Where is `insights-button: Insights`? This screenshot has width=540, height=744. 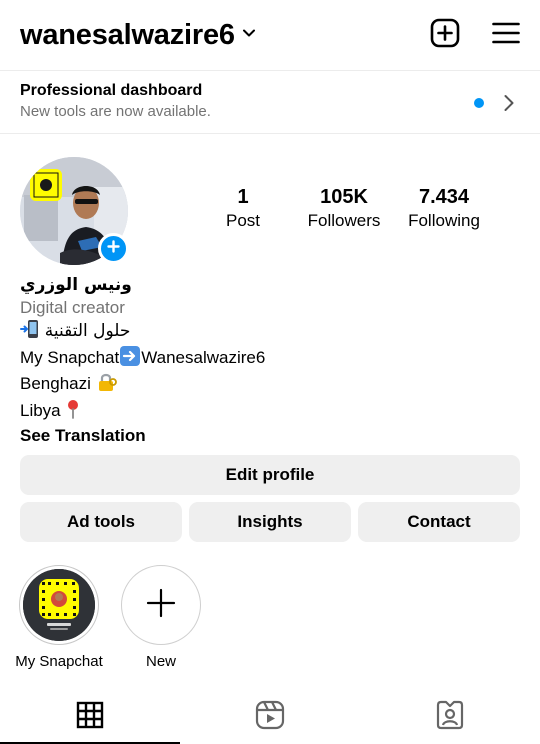 insights-button: Insights is located at coordinates (270, 522).